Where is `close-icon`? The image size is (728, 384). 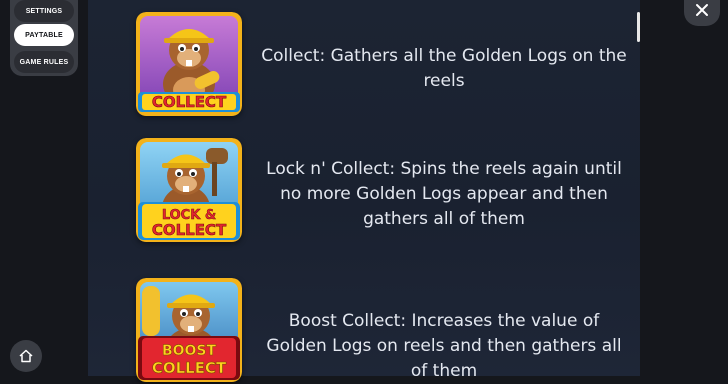 close-icon is located at coordinates (702, 10).